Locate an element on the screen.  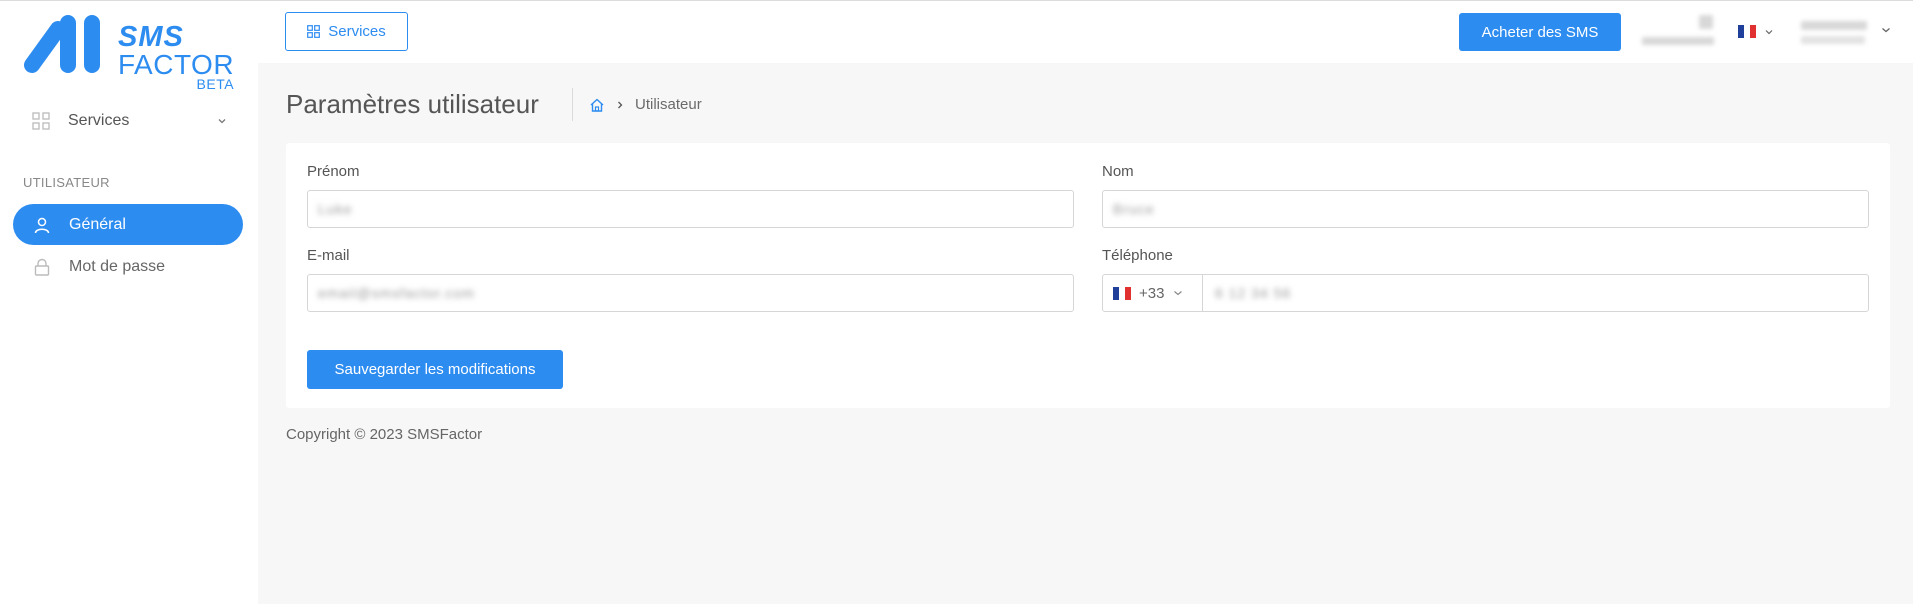
credit-icon-blurred is located at coordinates (1706, 22).